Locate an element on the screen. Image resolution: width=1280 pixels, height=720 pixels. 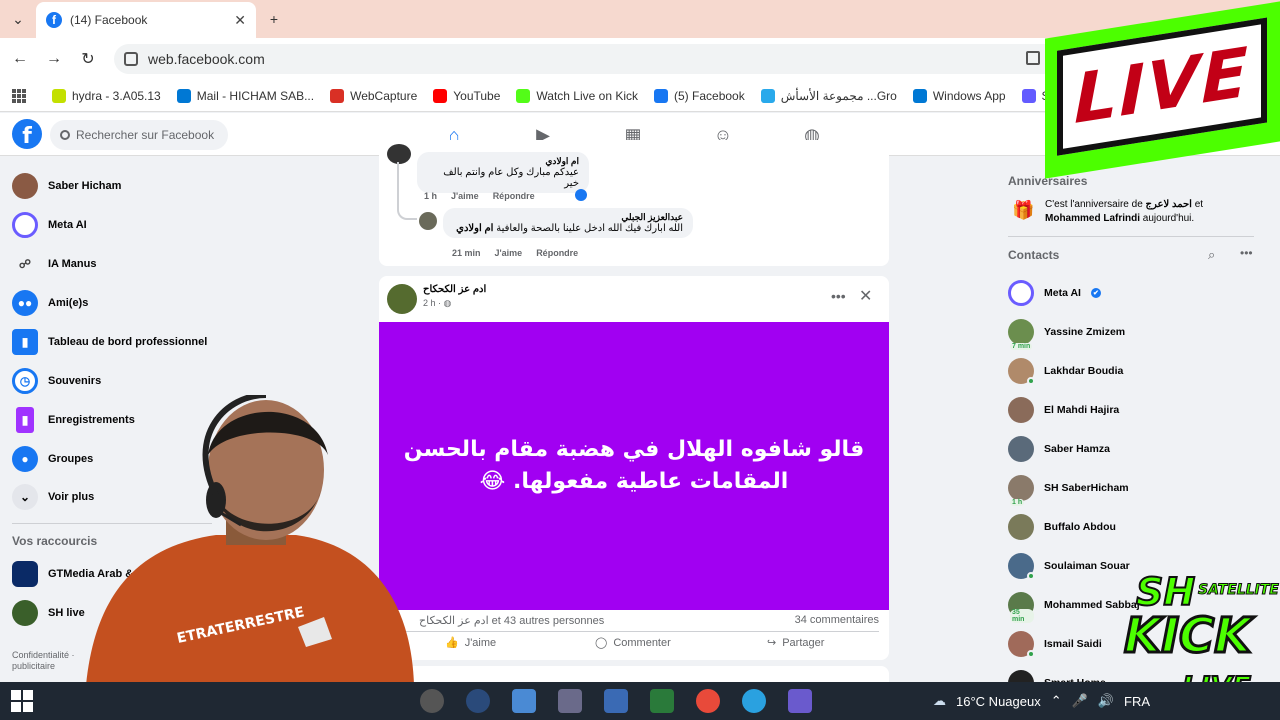
streamer-figure: ETRATERRESTRE is located at coordinates (250, 540).